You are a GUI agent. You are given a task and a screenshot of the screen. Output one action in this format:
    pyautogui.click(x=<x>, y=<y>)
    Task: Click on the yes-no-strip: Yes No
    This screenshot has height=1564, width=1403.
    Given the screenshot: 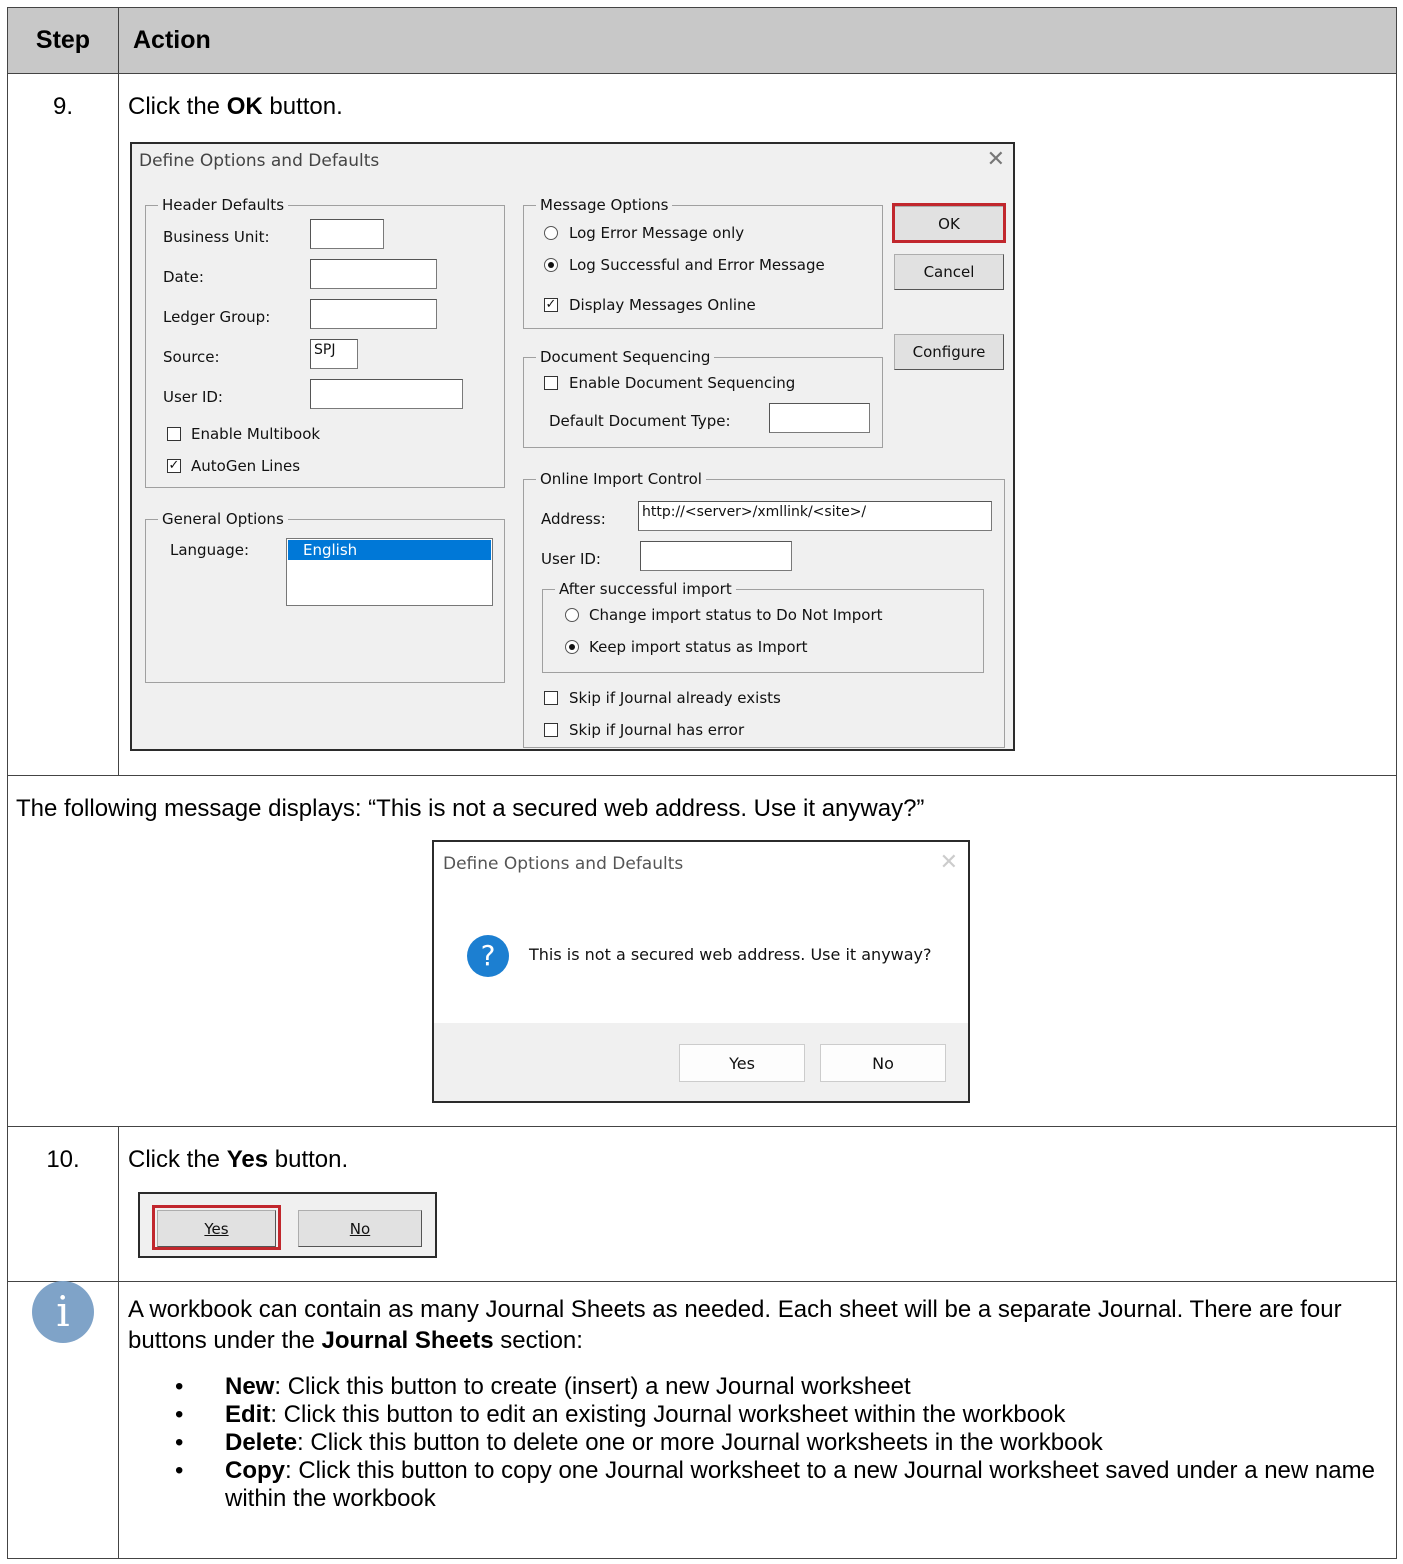 What is the action you would take?
    pyautogui.click(x=287, y=1225)
    